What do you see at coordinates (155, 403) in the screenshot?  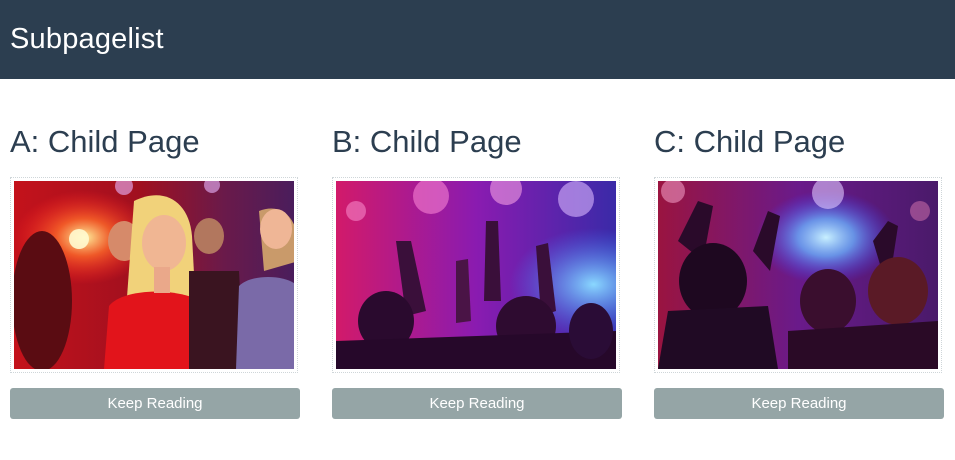 I see `keep-reading-button-a: Keep Reading` at bounding box center [155, 403].